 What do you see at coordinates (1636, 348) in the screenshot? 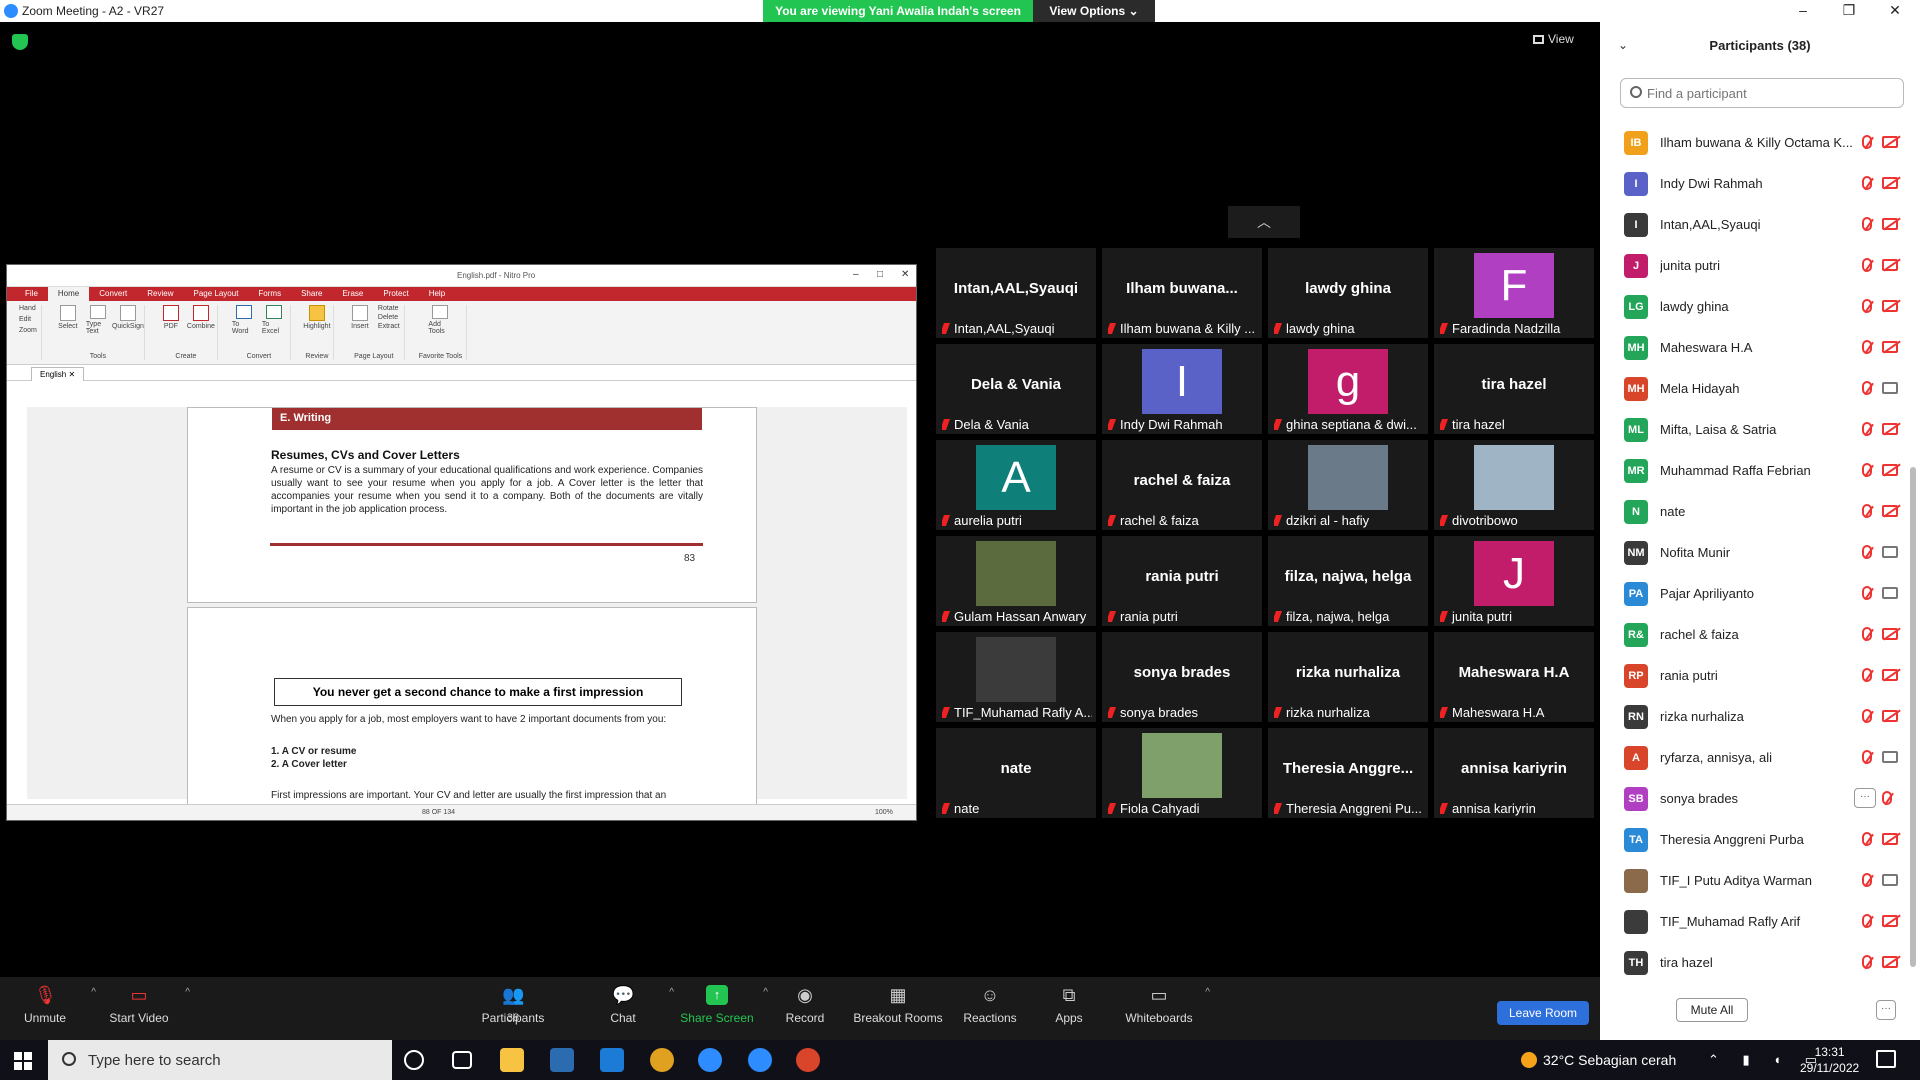
I see `participant-avatar: MH` at bounding box center [1636, 348].